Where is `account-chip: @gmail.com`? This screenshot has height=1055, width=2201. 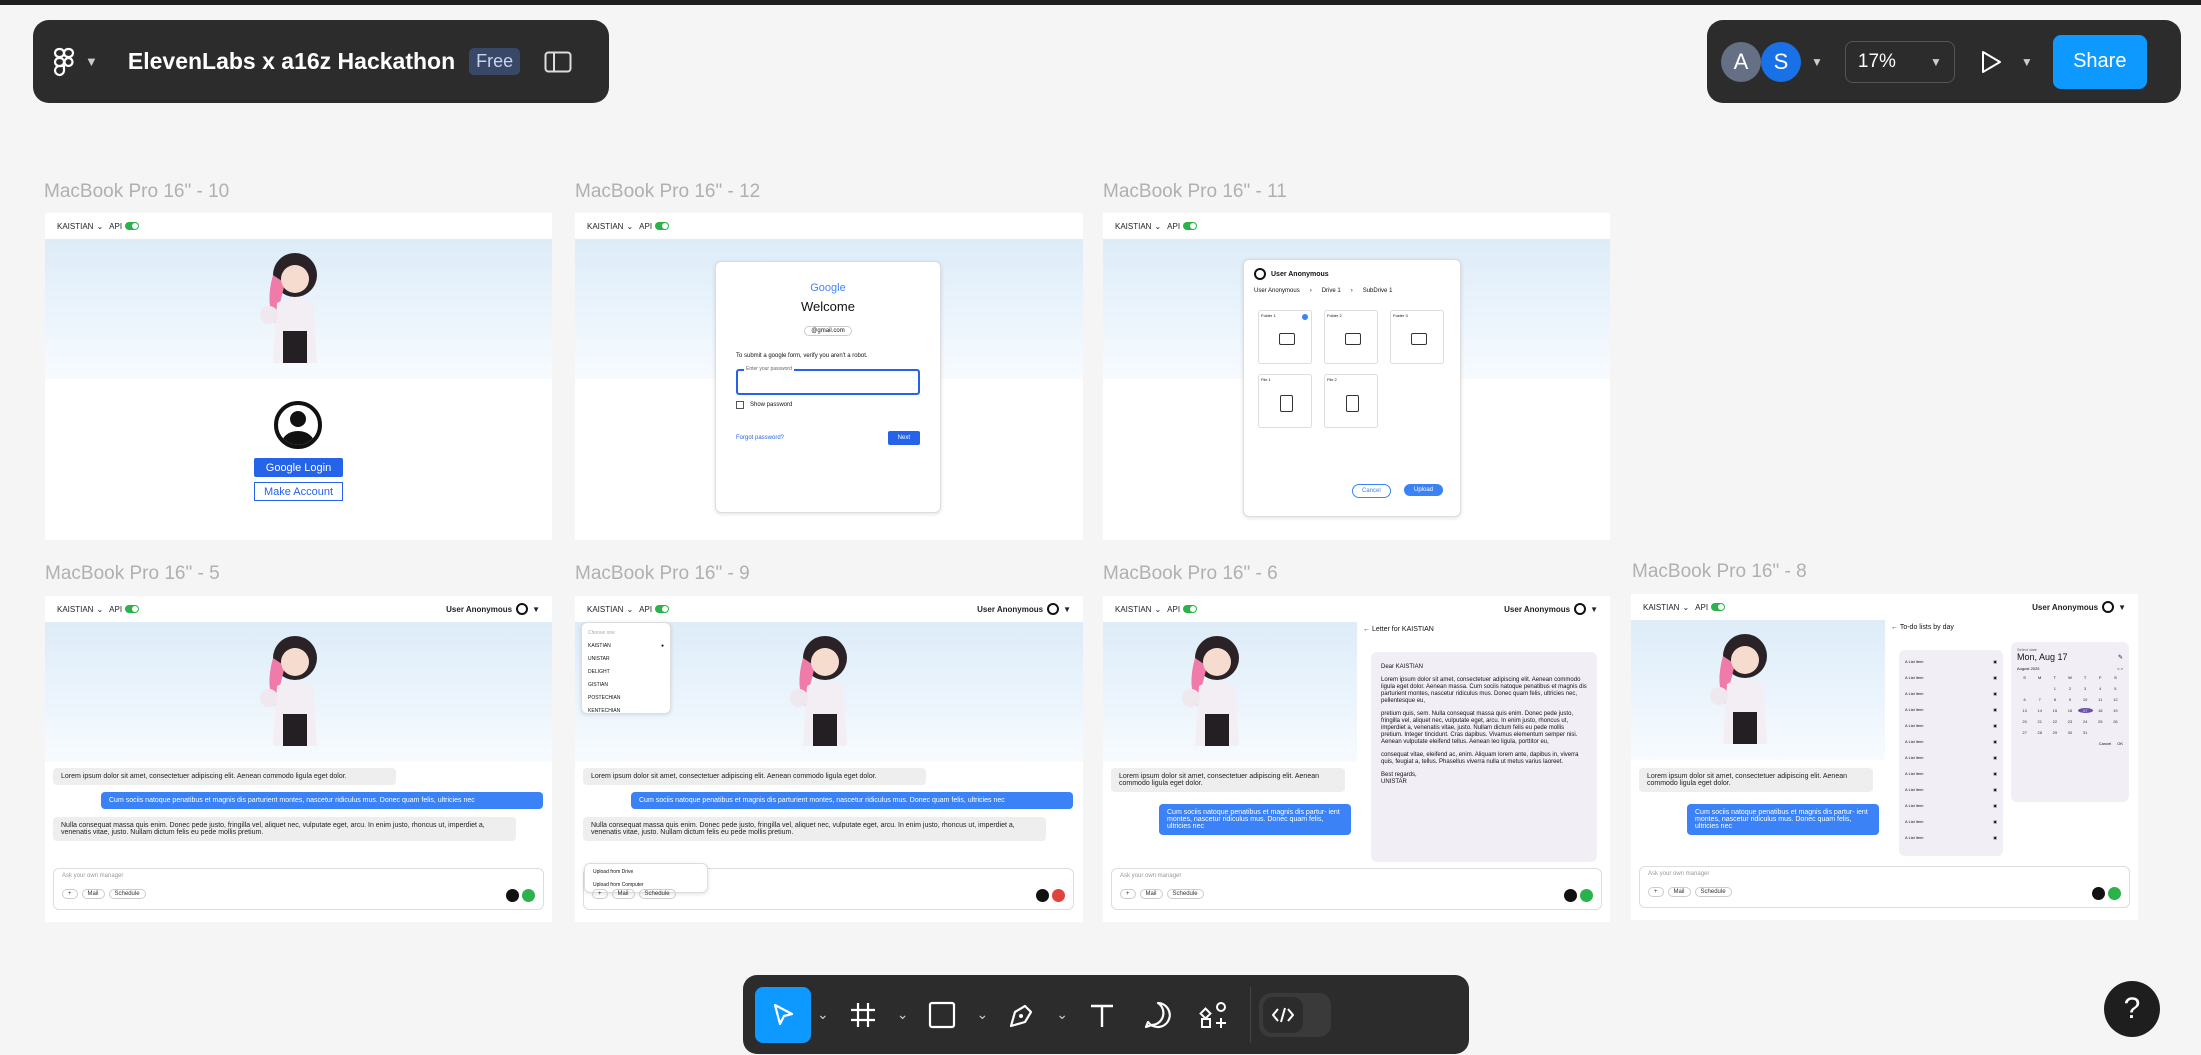
account-chip: @gmail.com is located at coordinates (828, 331).